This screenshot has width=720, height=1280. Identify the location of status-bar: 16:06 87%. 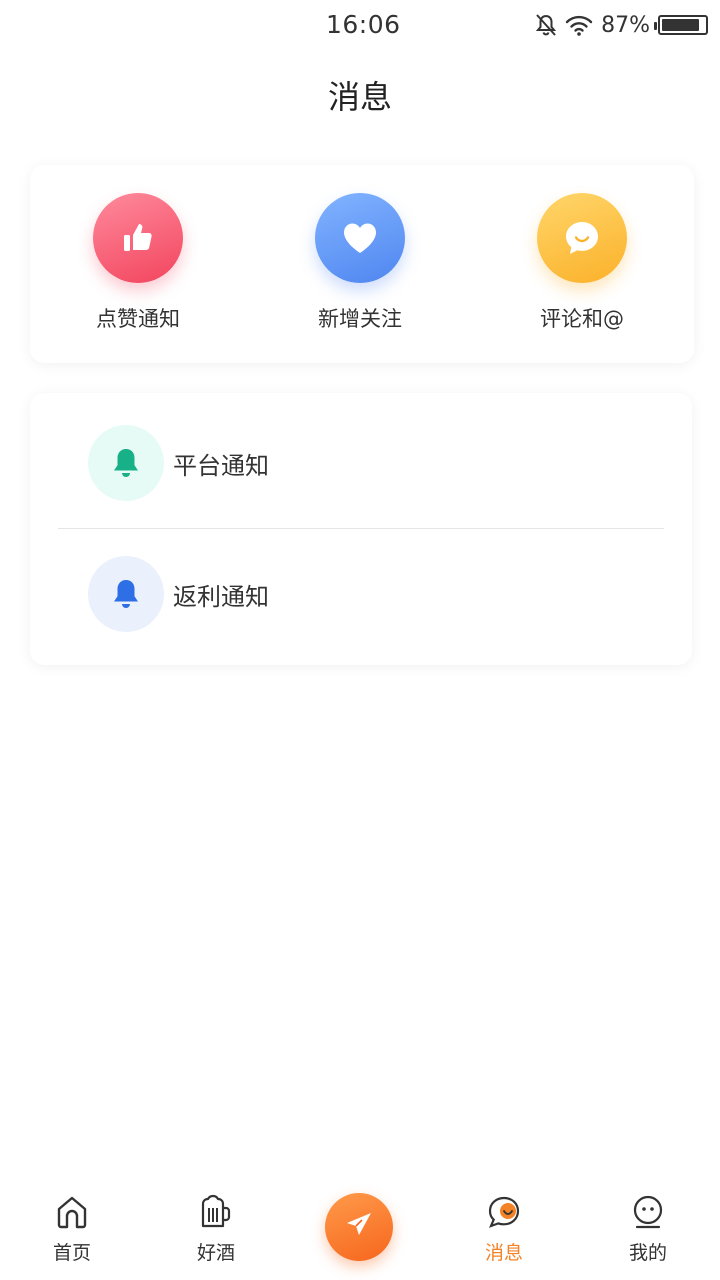
(360, 25).